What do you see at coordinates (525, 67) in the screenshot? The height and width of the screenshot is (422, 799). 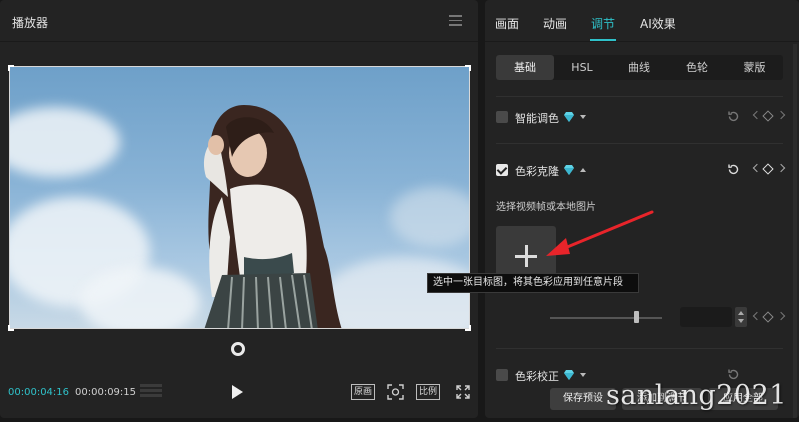 I see `subtab-basic: 基础` at bounding box center [525, 67].